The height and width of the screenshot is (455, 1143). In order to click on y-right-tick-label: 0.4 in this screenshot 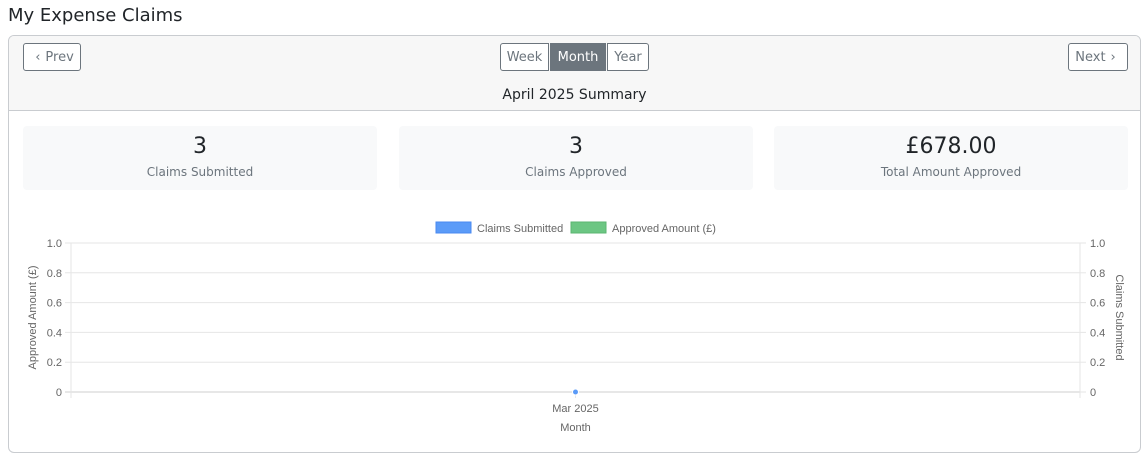, I will do `click(1097, 333)`.